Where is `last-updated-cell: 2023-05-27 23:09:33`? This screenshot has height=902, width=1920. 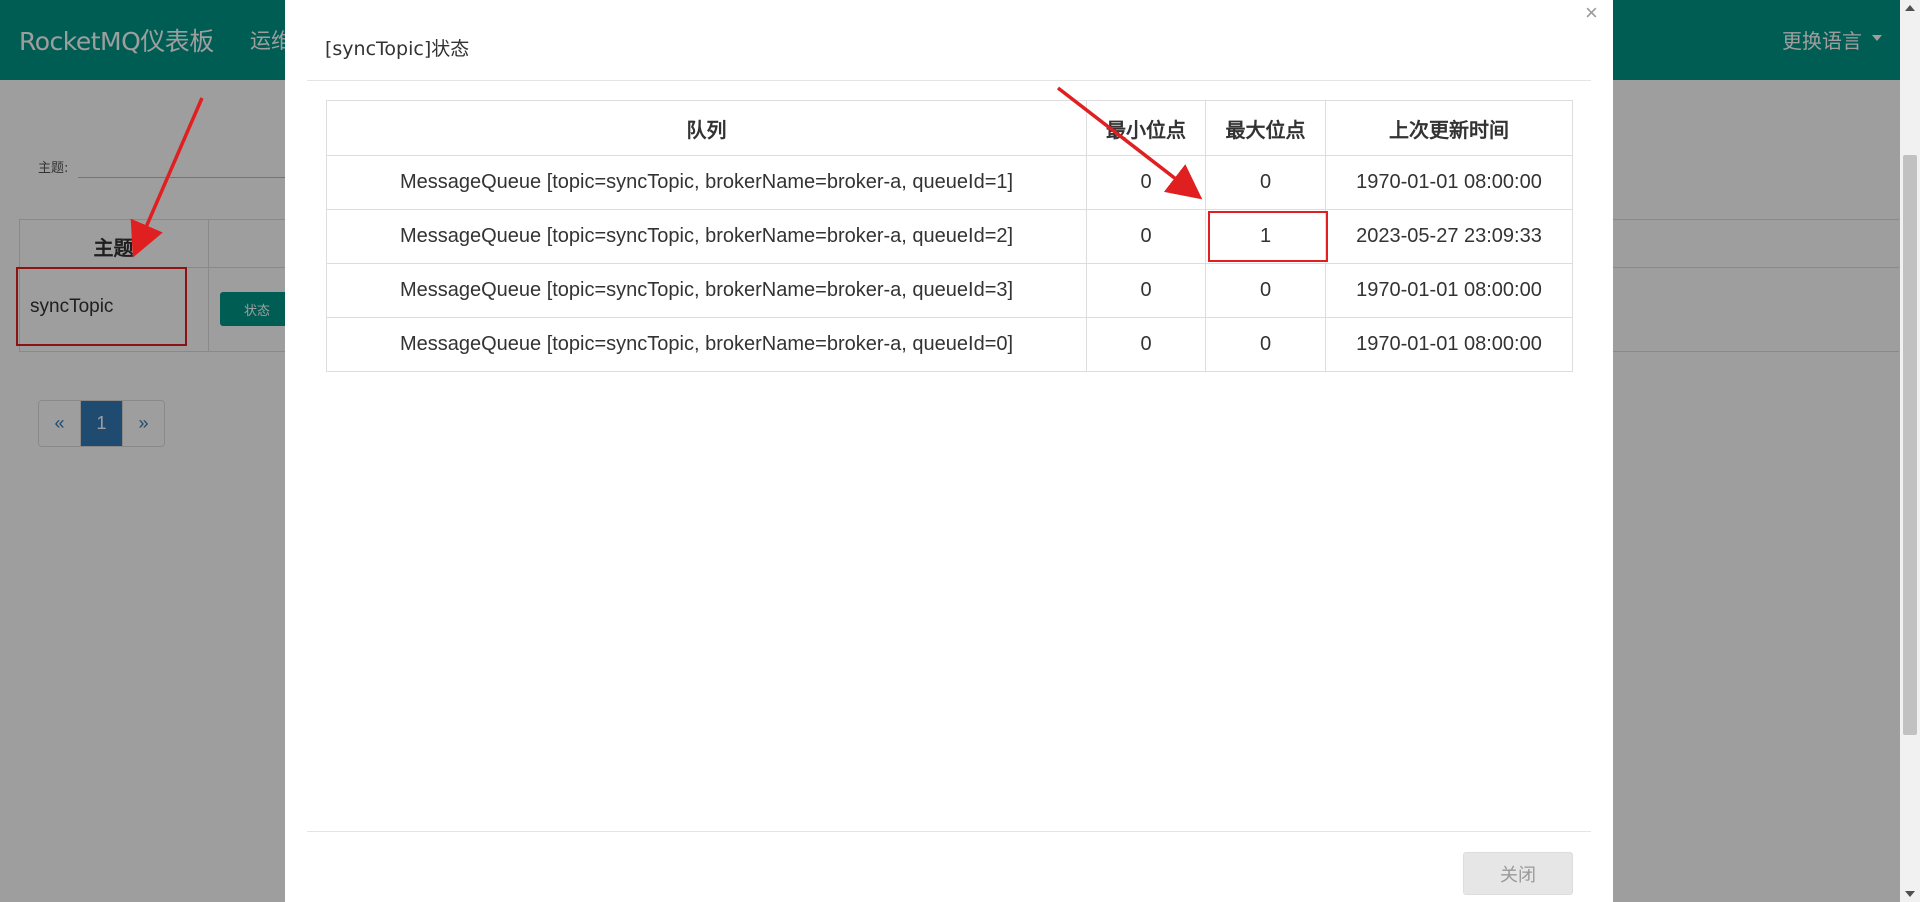
last-updated-cell: 2023-05-27 23:09:33 is located at coordinates (1449, 236).